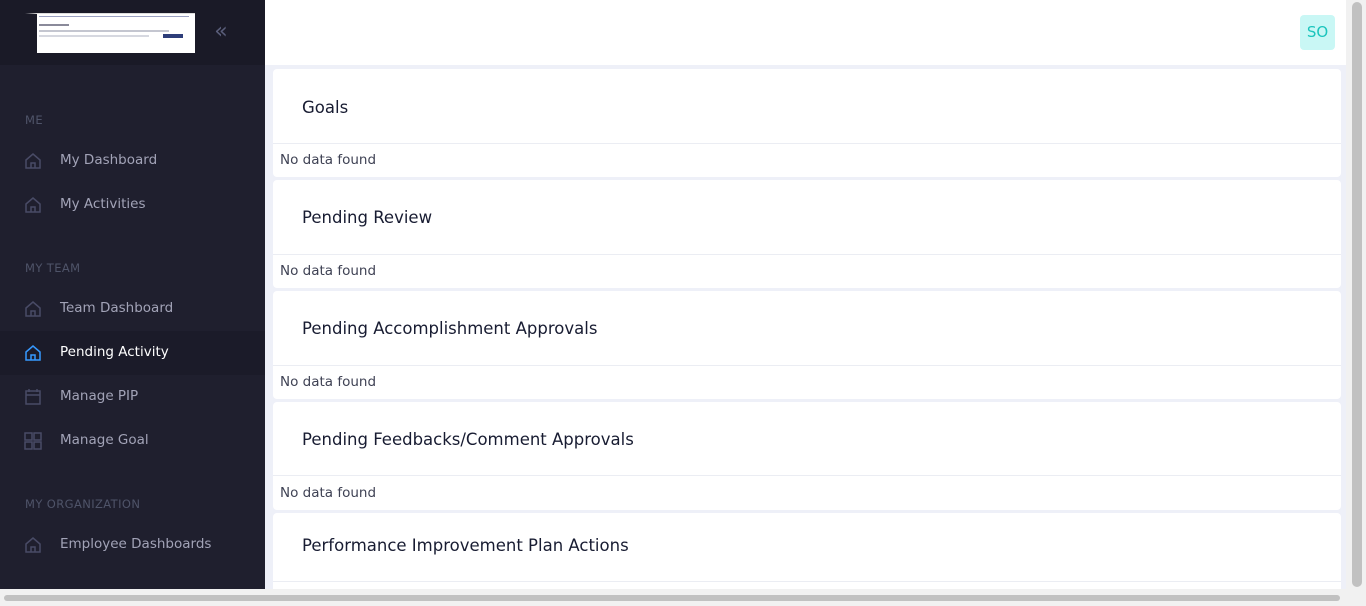 The image size is (1366, 606). I want to click on sidebar-item-manage-pip: Manage PIP, so click(132, 397).